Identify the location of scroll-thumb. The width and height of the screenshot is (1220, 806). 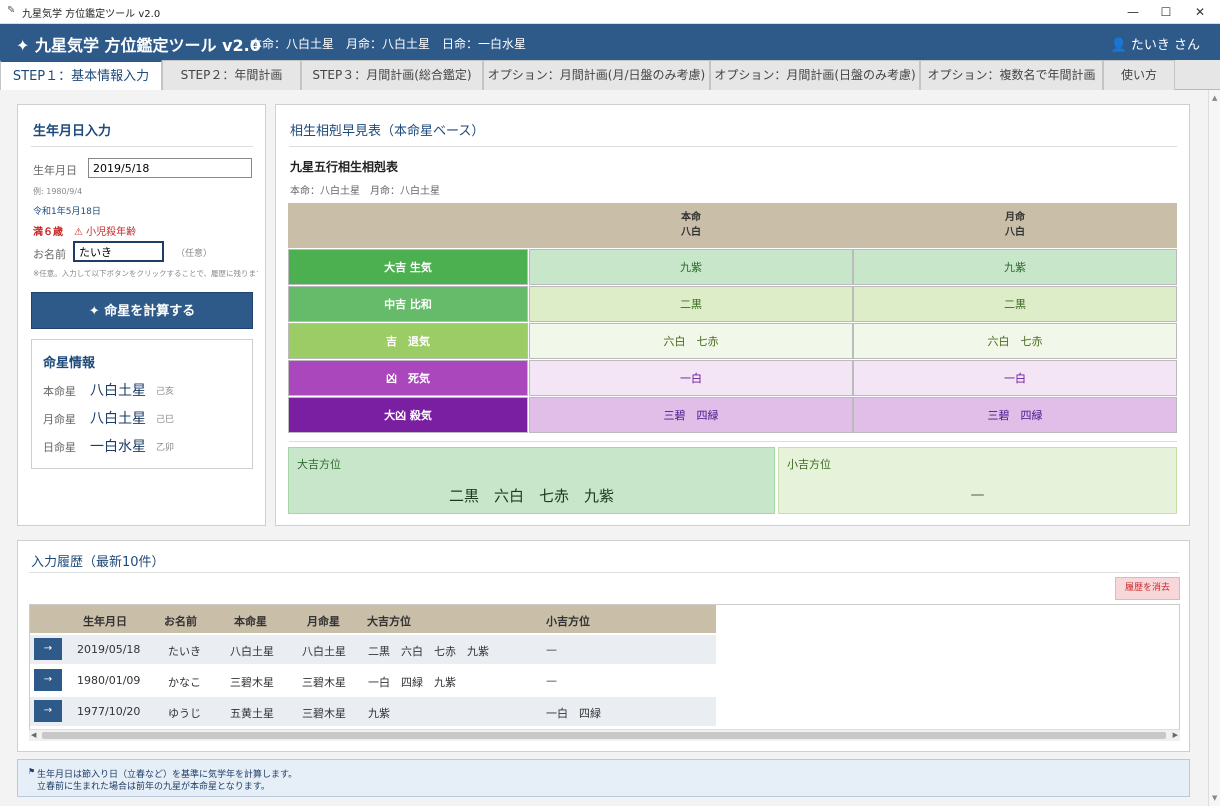
(604, 735).